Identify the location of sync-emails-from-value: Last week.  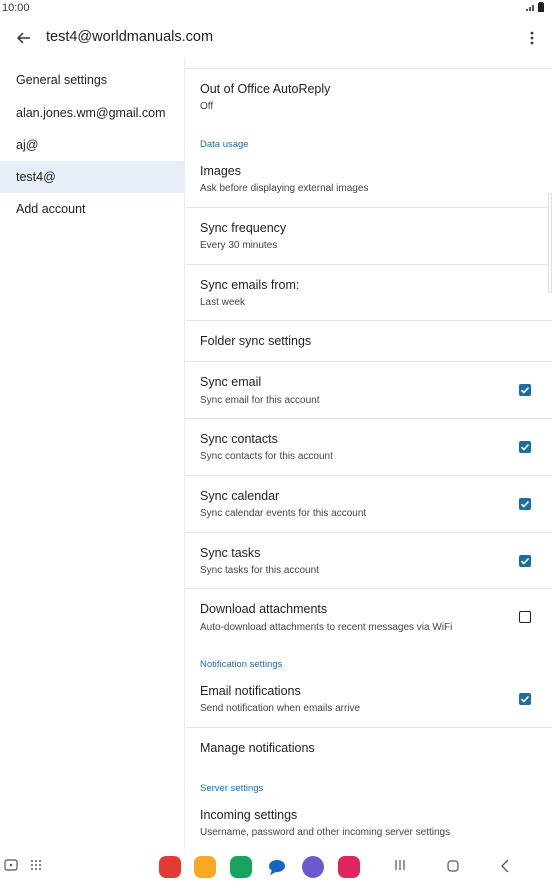
(223, 302).